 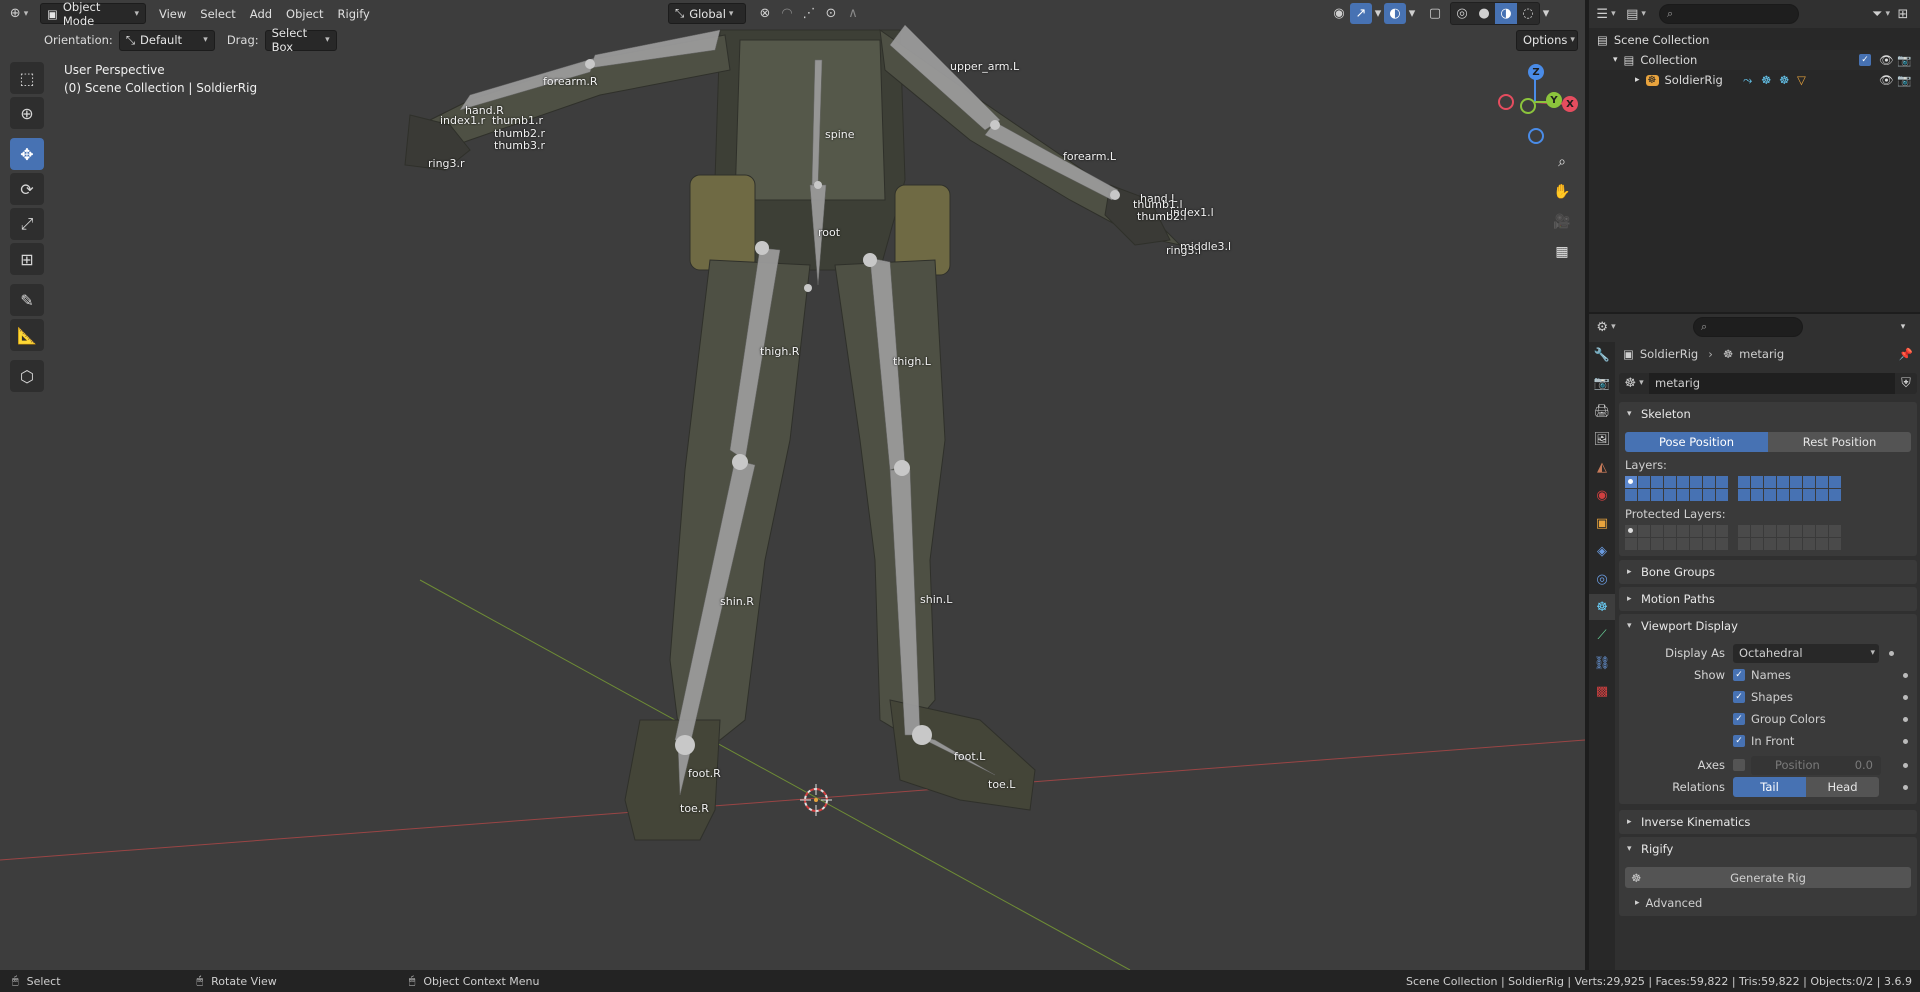 I want to click on annotate-tool: ✎, so click(x=27, y=300).